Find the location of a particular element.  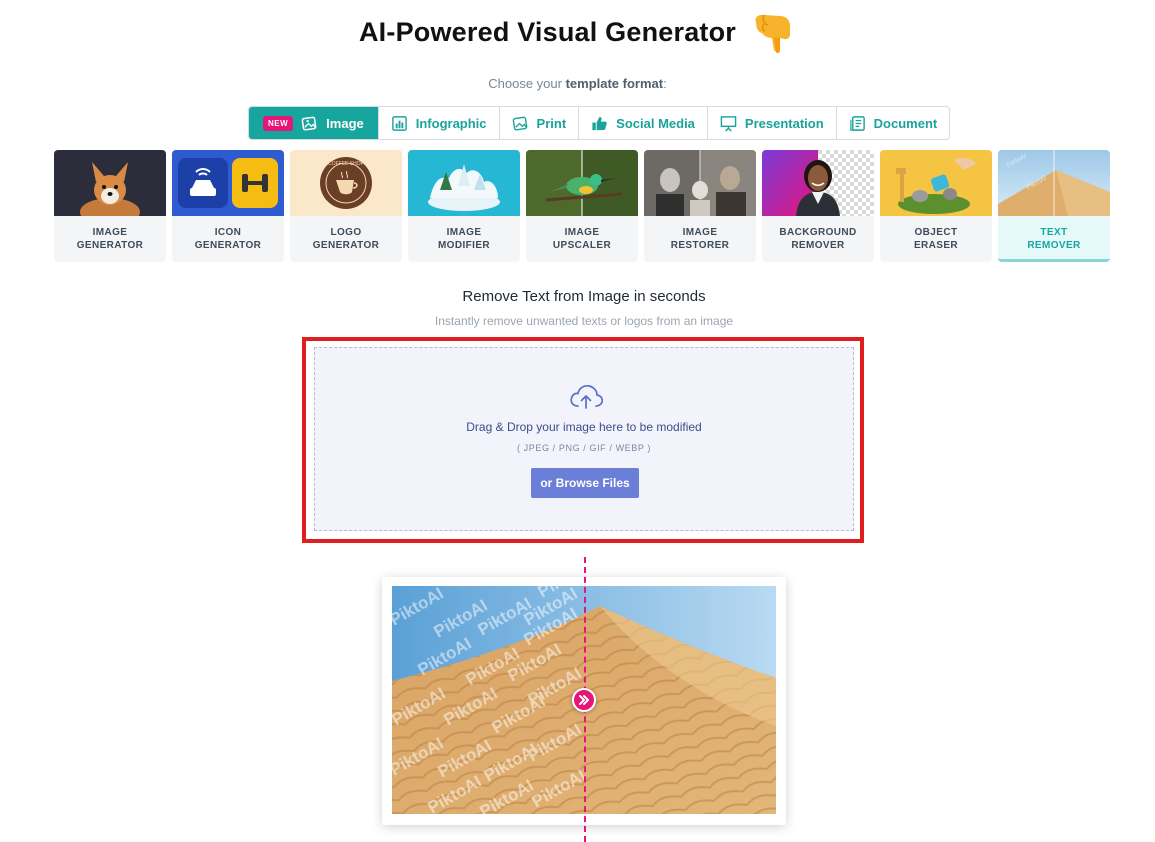

tab-presentation: Presentation is located at coordinates (772, 123).